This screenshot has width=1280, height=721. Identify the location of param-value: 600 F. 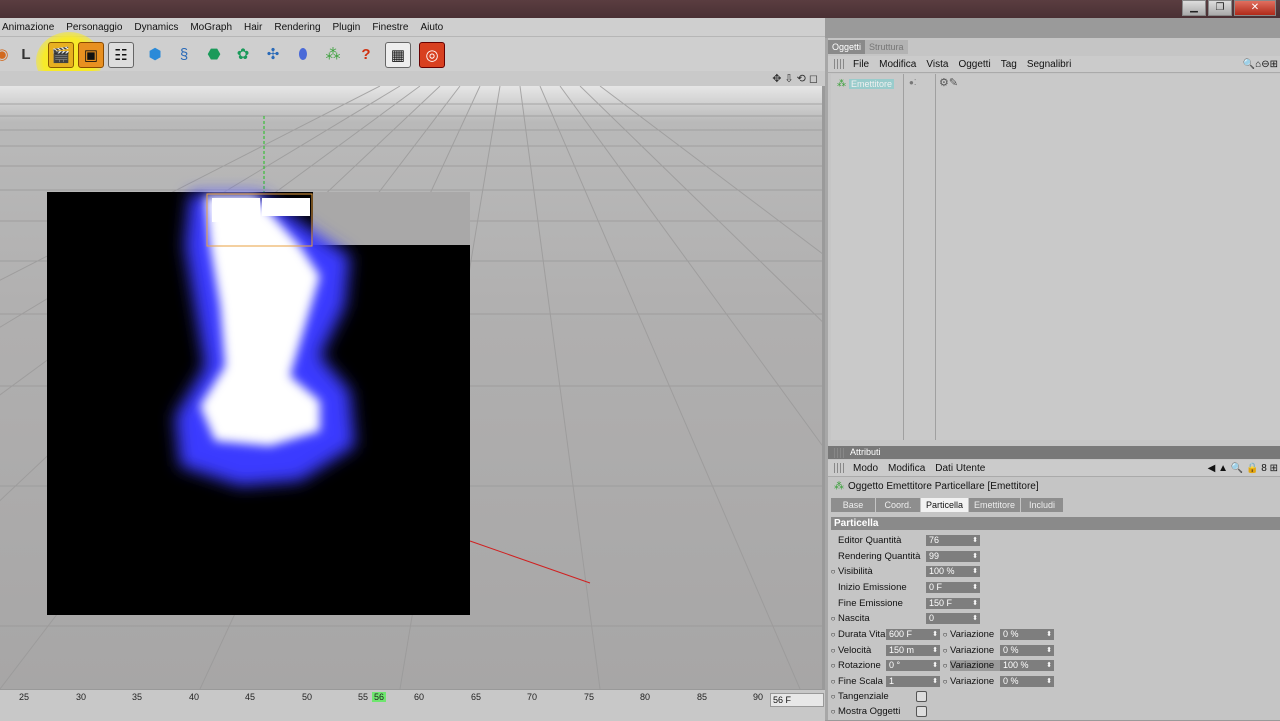
(913, 634).